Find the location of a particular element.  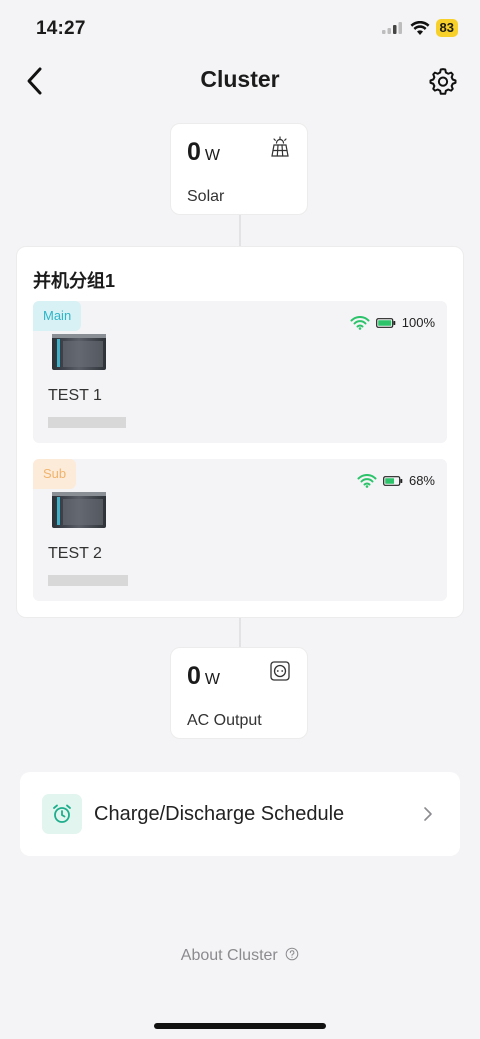

status-indicators: 83 is located at coordinates (419, 28).